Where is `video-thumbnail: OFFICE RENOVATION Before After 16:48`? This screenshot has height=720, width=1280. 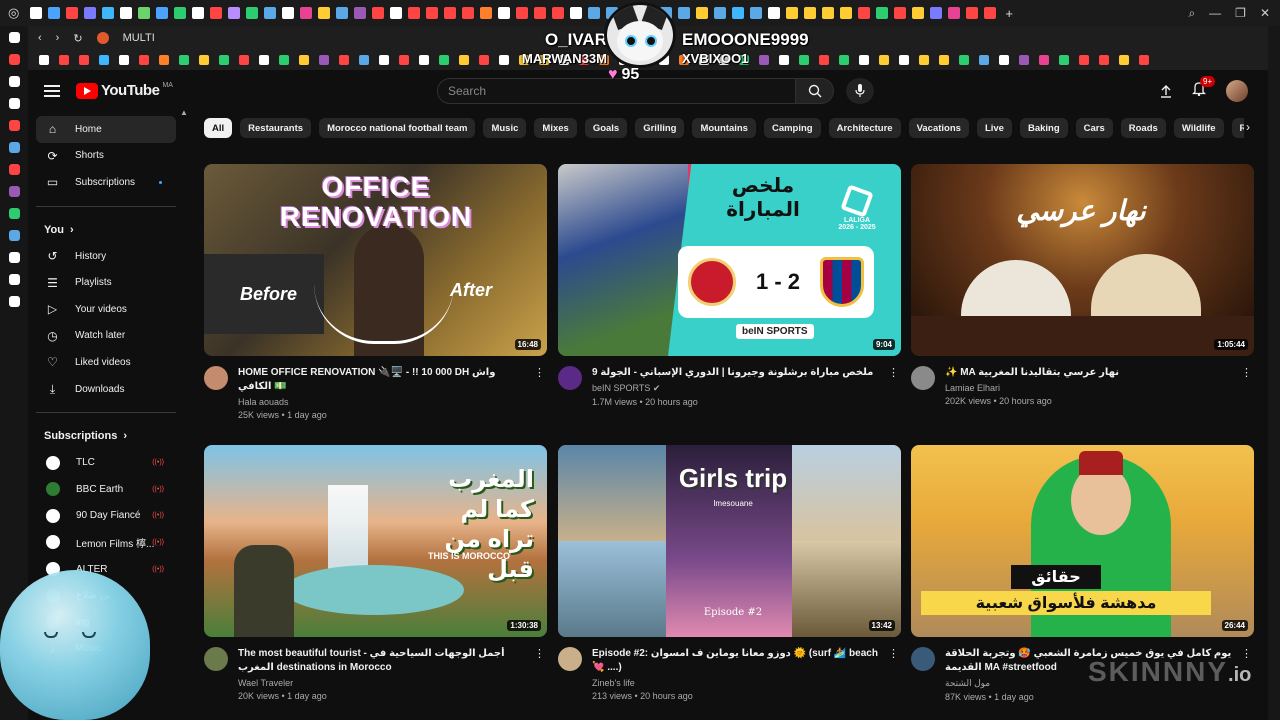
video-thumbnail: OFFICE RENOVATION Before After 16:48 is located at coordinates (375, 260).